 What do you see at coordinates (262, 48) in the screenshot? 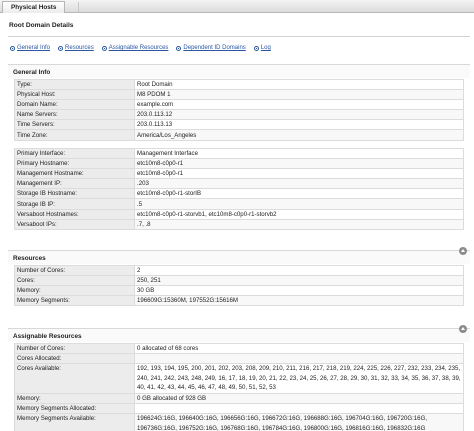
I see `nav-link-log: Log` at bounding box center [262, 48].